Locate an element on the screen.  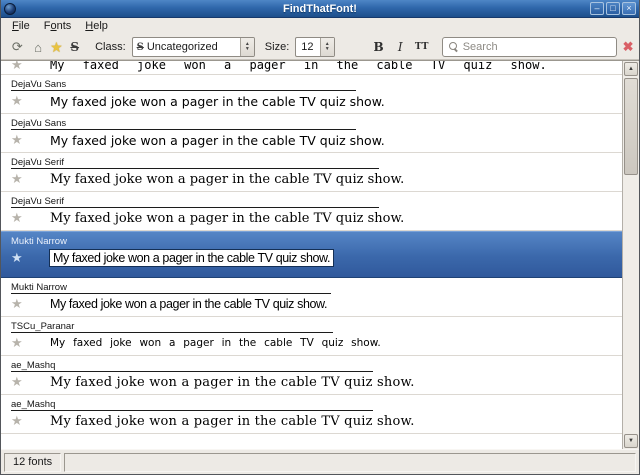
spinner-down-icon: ▼ is located at coordinates (327, 49).